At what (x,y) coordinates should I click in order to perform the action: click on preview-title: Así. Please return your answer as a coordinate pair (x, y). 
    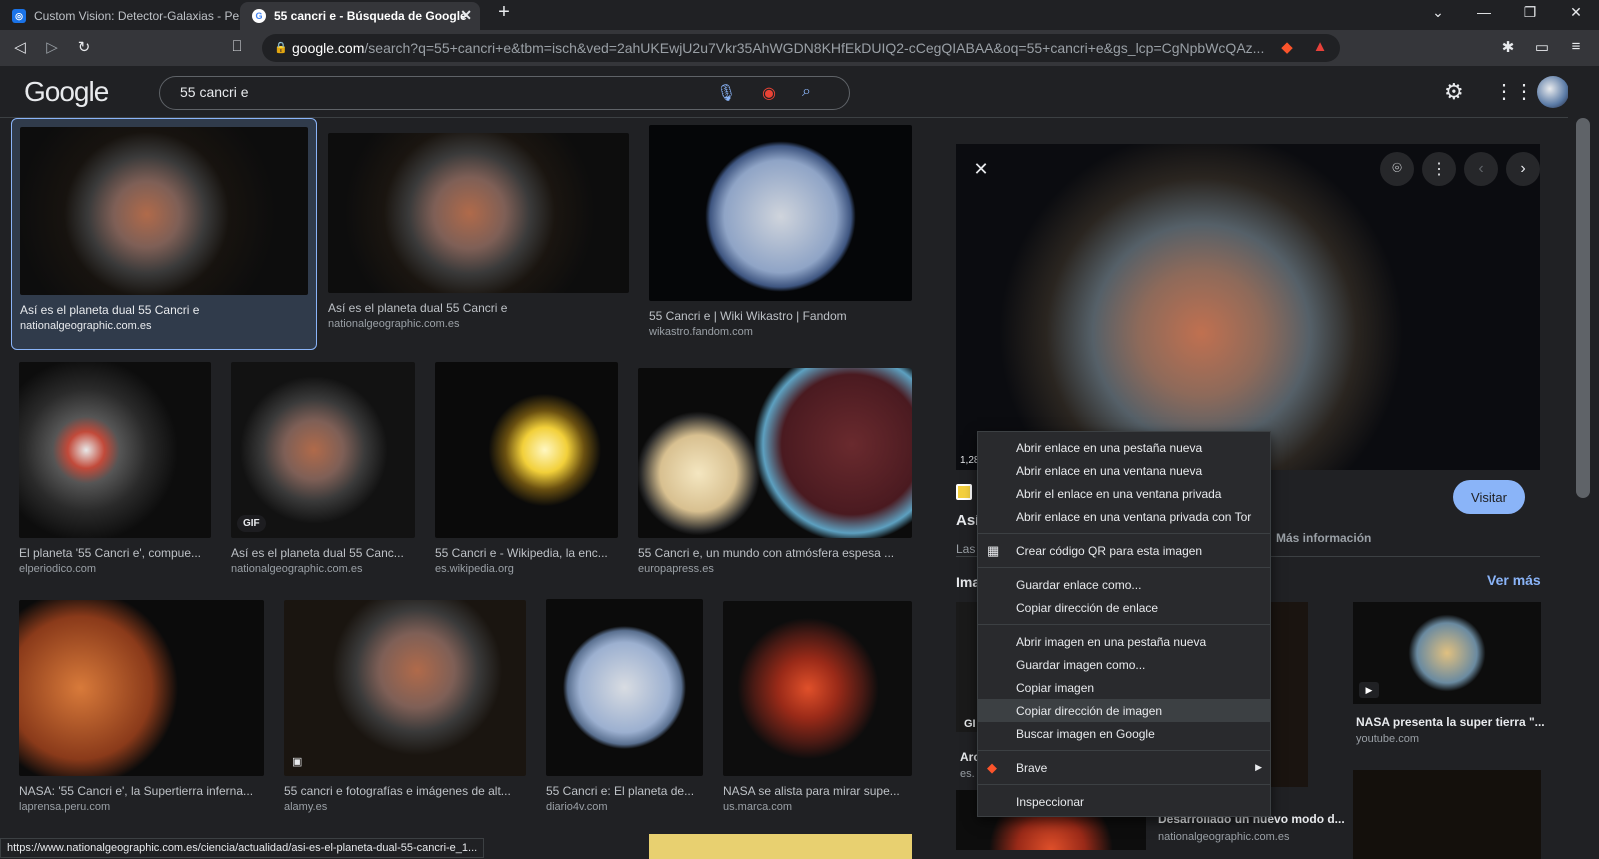
    Looking at the image, I should click on (967, 520).